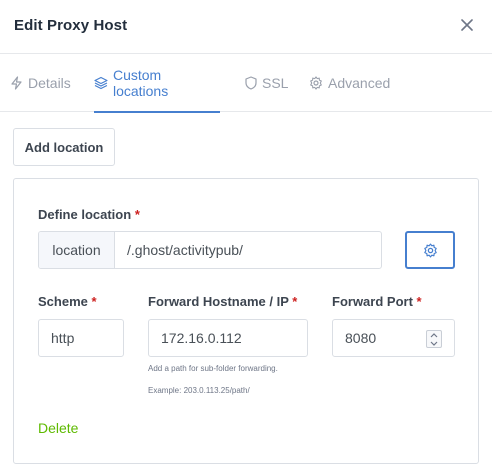  What do you see at coordinates (377, 301) in the screenshot?
I see `forward-port-label: Forward Port *` at bounding box center [377, 301].